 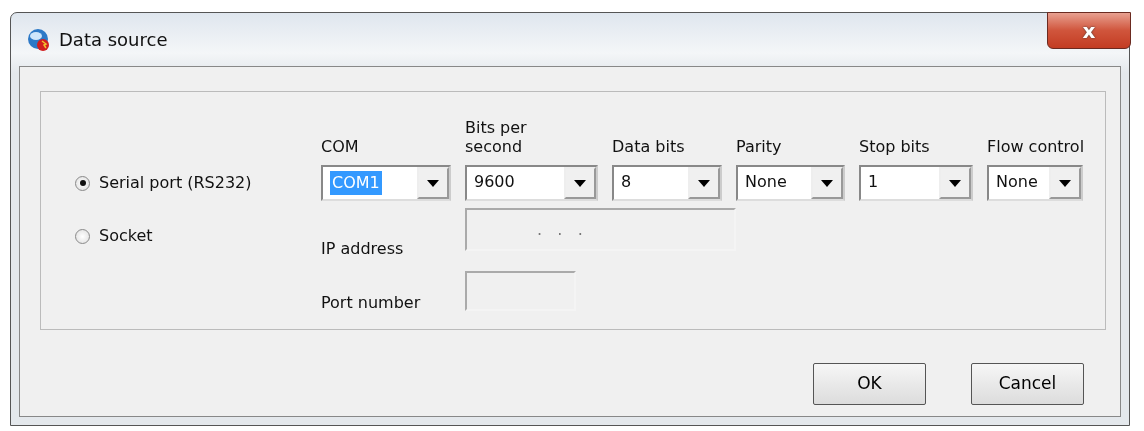 What do you see at coordinates (39, 39) in the screenshot?
I see `app-icon` at bounding box center [39, 39].